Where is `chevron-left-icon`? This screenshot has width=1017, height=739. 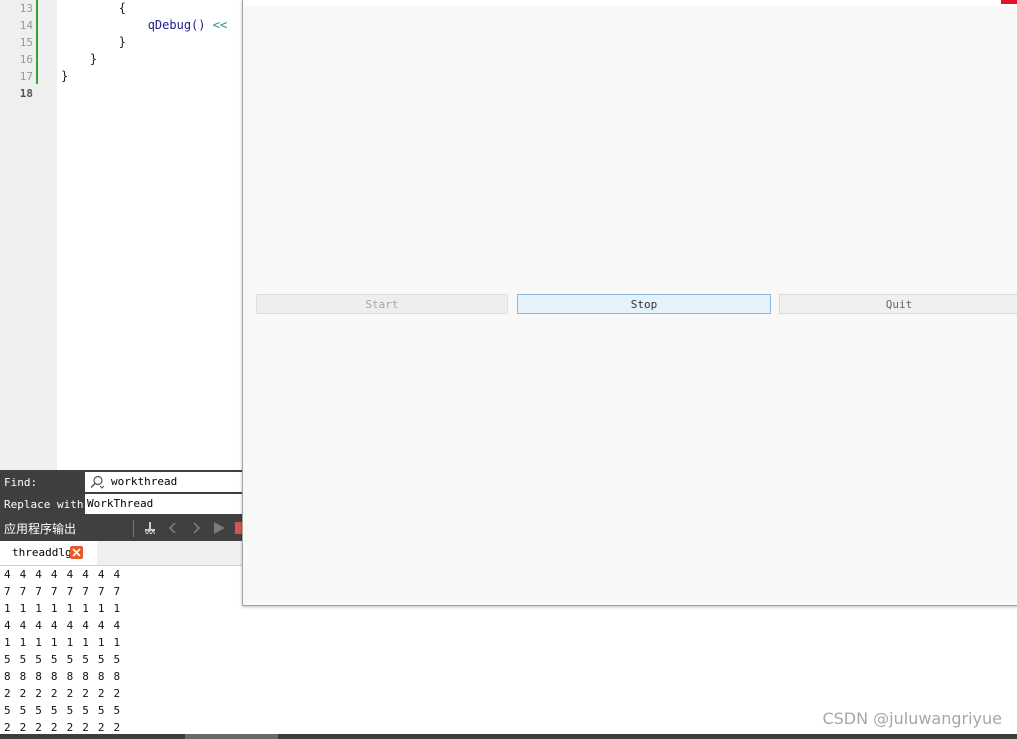
chevron-left-icon is located at coordinates (173, 528).